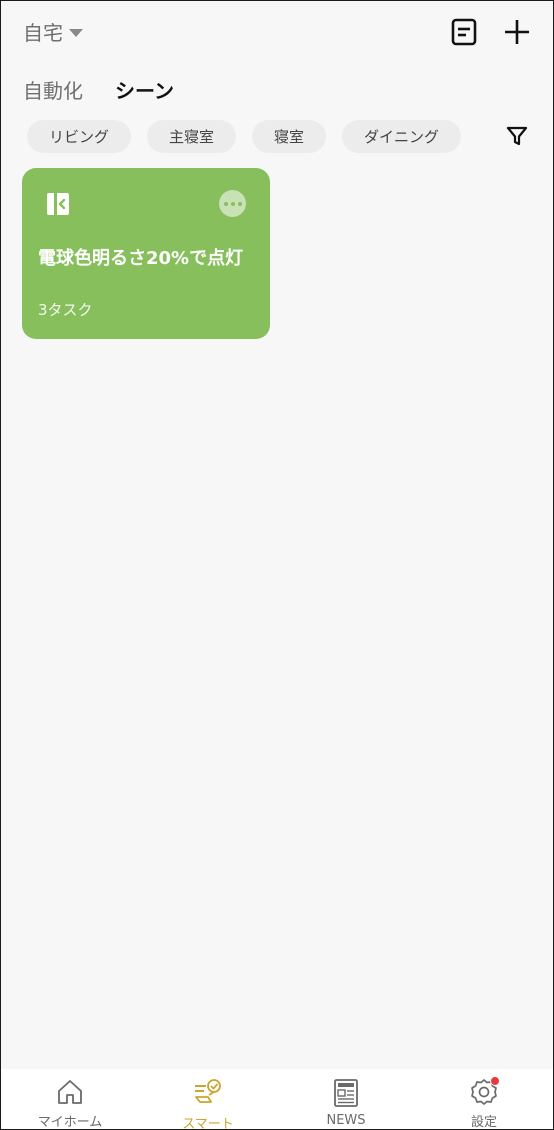 This screenshot has width=554, height=1130. What do you see at coordinates (208, 1123) in the screenshot?
I see `nav-label: スマート` at bounding box center [208, 1123].